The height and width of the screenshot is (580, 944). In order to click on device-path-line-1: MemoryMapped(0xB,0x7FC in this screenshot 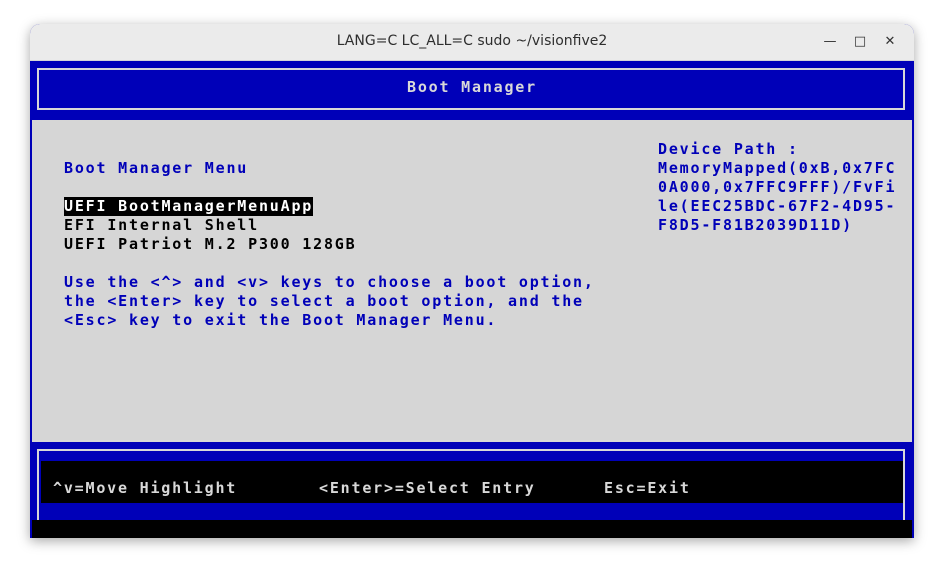, I will do `click(777, 168)`.